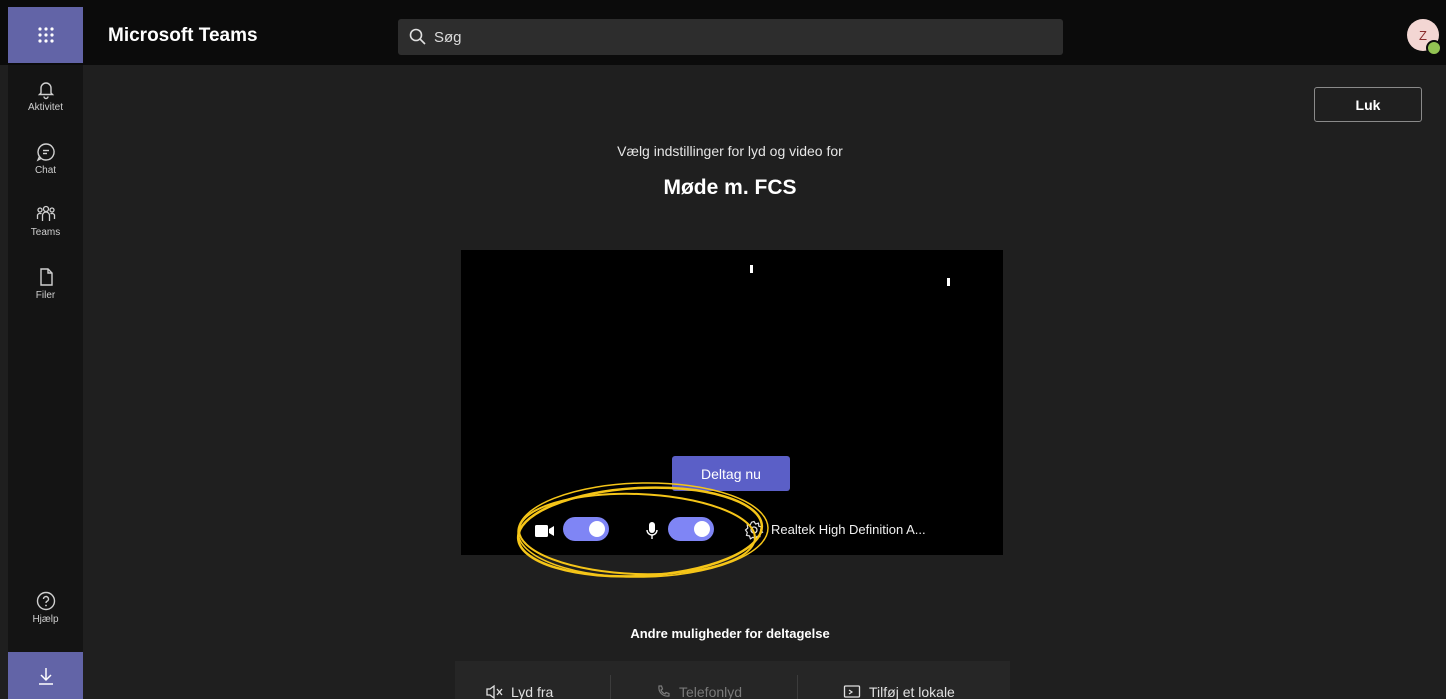  Describe the element at coordinates (912, 691) in the screenshot. I see `option-label: Tilføj et lokale` at that location.